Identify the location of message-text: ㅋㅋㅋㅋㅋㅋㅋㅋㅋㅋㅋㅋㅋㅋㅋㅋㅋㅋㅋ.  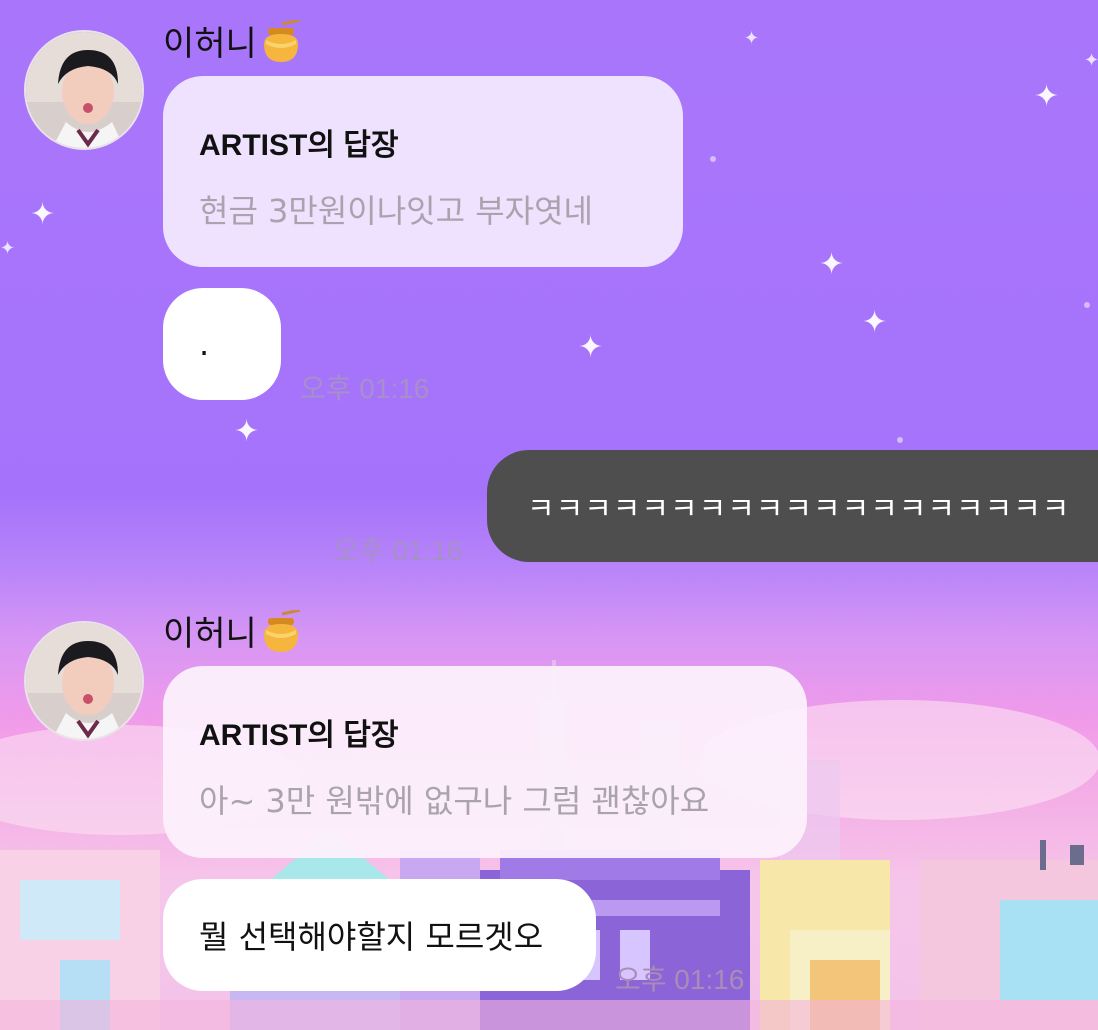
(799, 509).